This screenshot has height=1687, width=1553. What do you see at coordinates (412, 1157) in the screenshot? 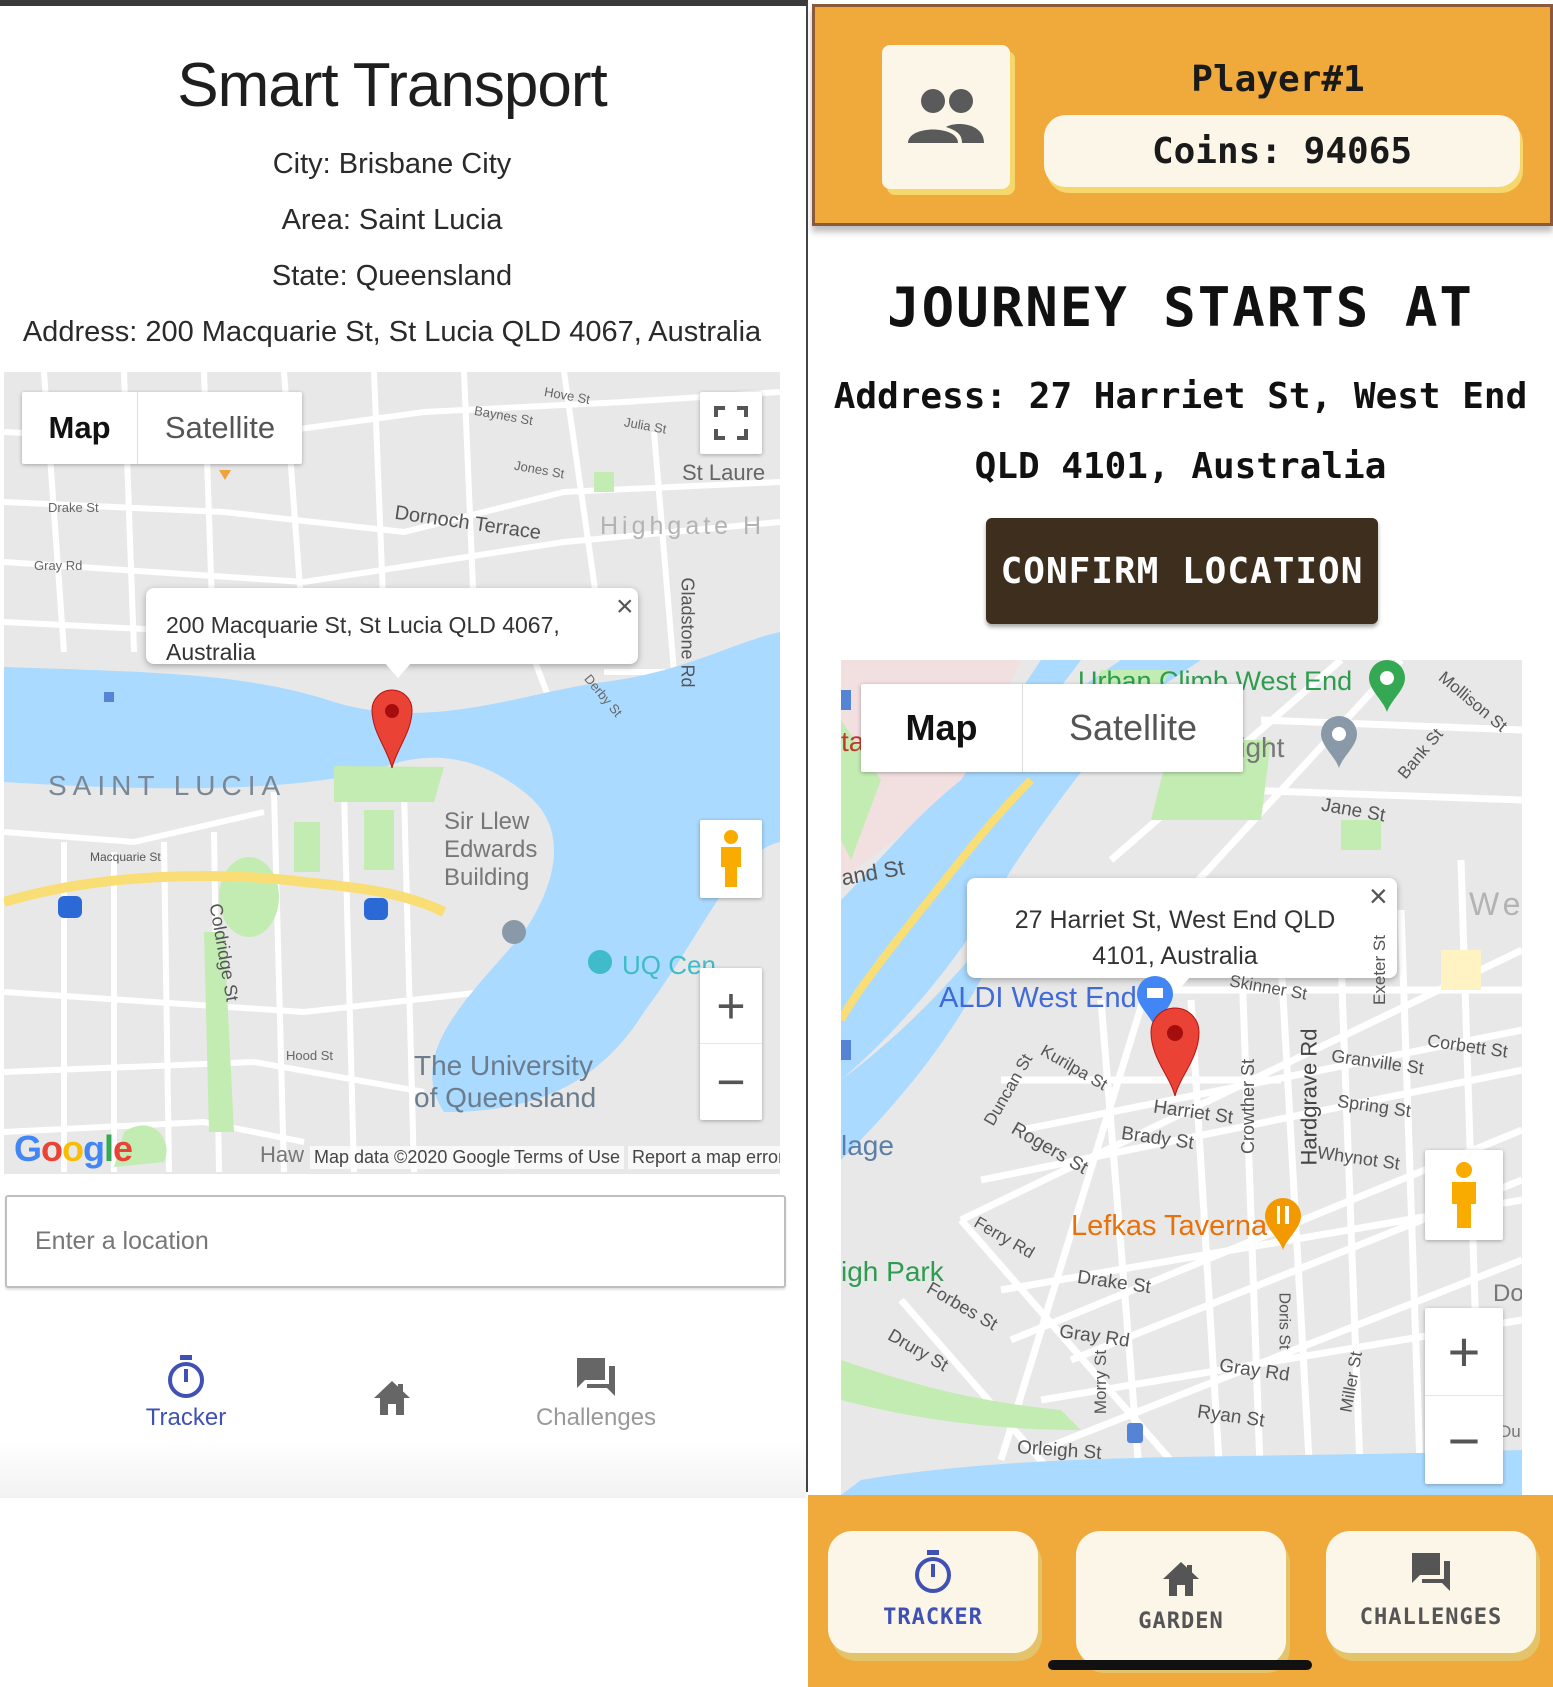
I see `map-attribution: Map data ©2020 Google` at bounding box center [412, 1157].